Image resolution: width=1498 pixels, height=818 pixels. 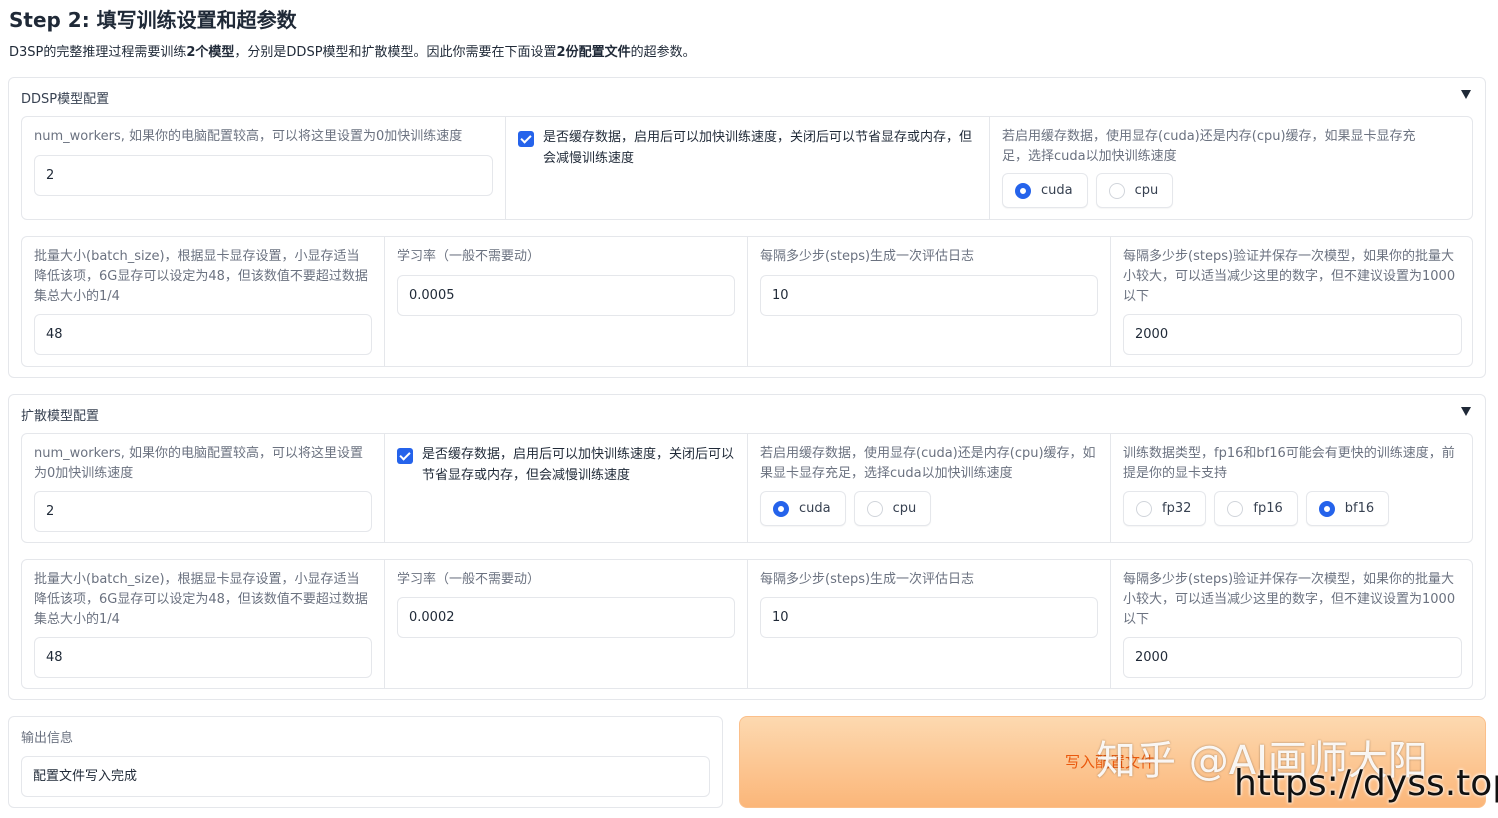 I want to click on ddsp-cache-checkbox, so click(x=526, y=139).